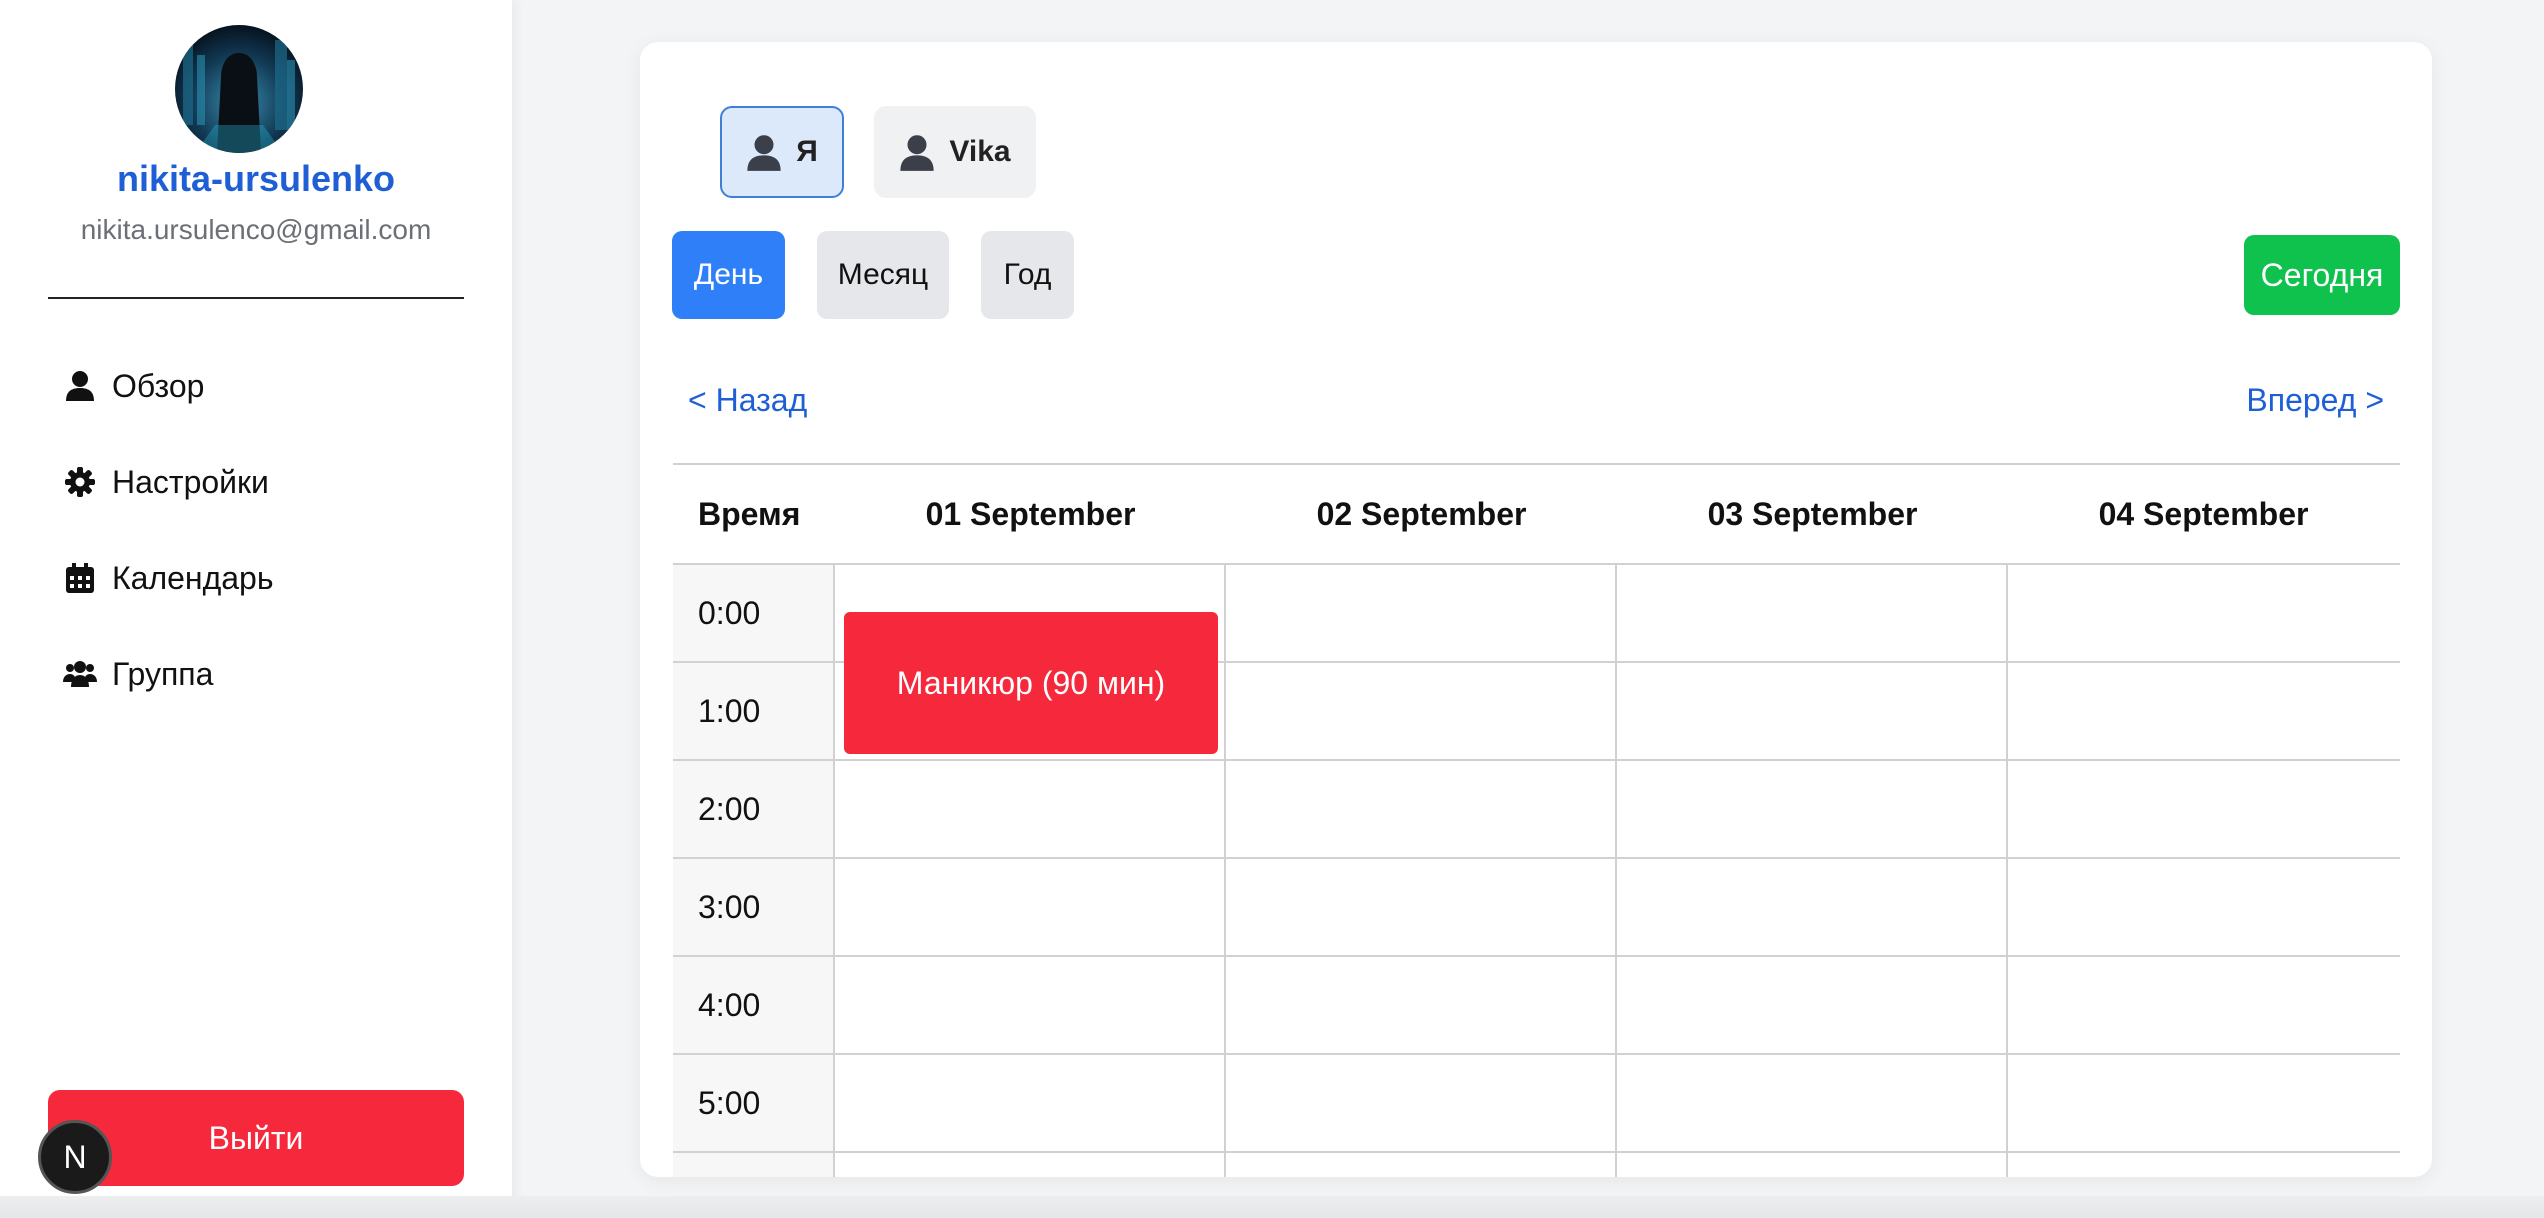 This screenshot has height=1218, width=2544. What do you see at coordinates (754, 711) in the screenshot?
I see `time-label: 1:00` at bounding box center [754, 711].